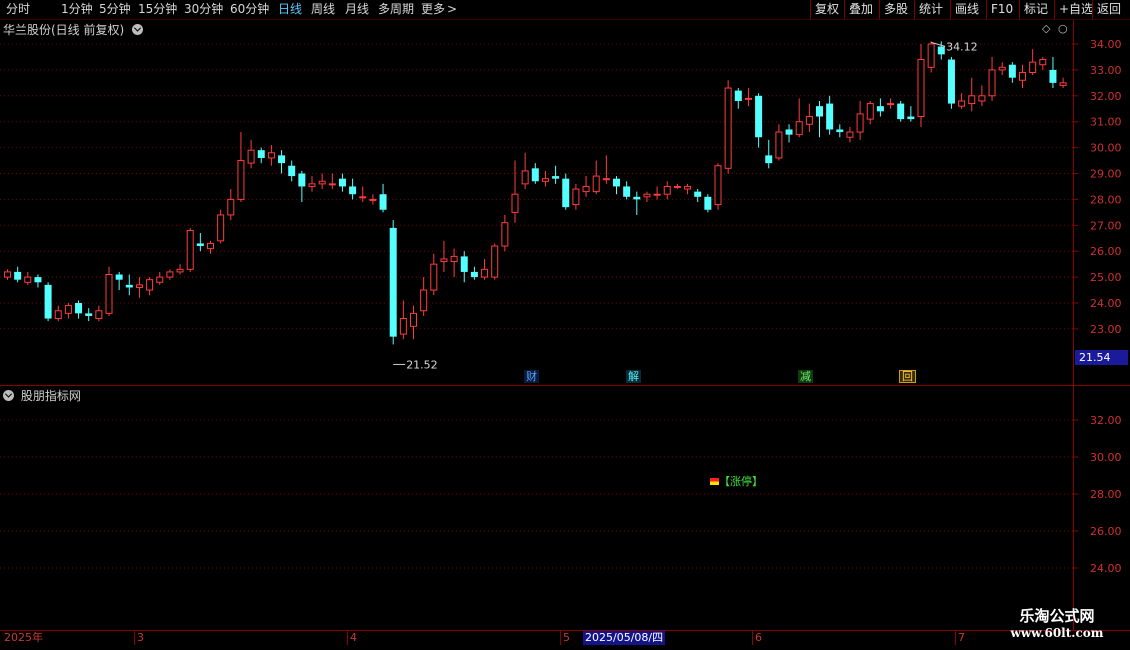  Describe the element at coordinates (422, 364) in the screenshot. I see `low-price-label: 21.52` at that location.